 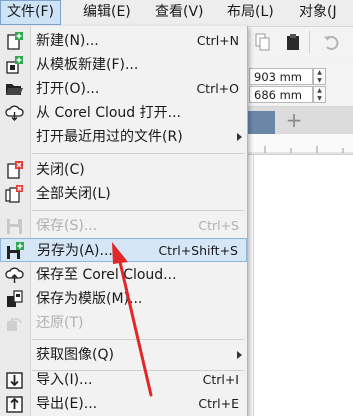 I want to click on cloud-upload-icon, so click(x=14, y=275).